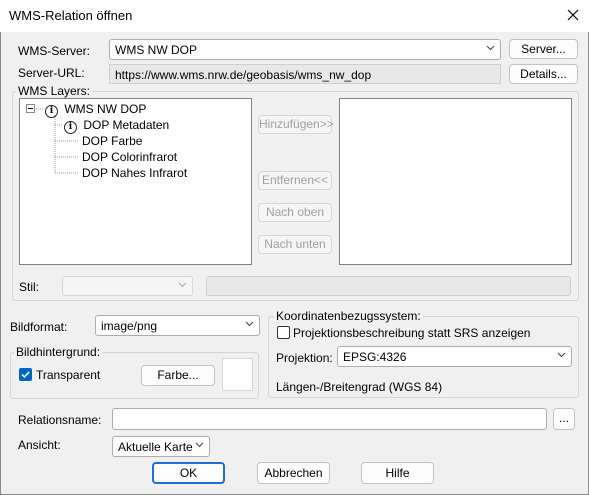 This screenshot has height=495, width=589. Describe the element at coordinates (29, 287) in the screenshot. I see `style-label: Stil:` at that location.